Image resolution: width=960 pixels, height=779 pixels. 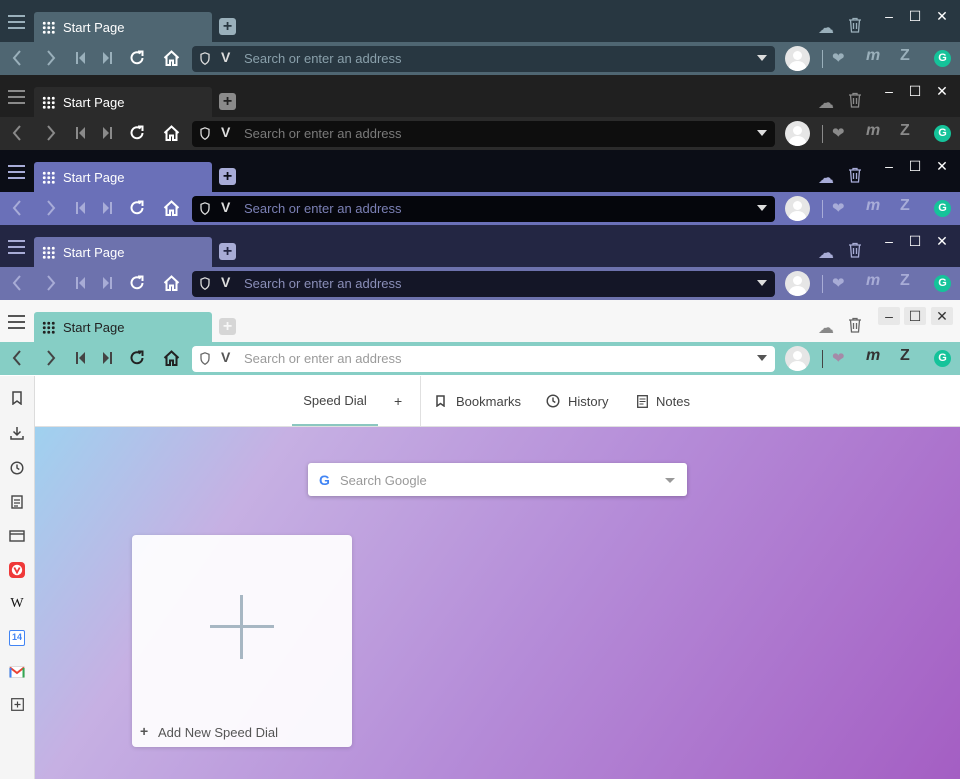 I want to click on search-engine-dropdown-icon, so click(x=670, y=480).